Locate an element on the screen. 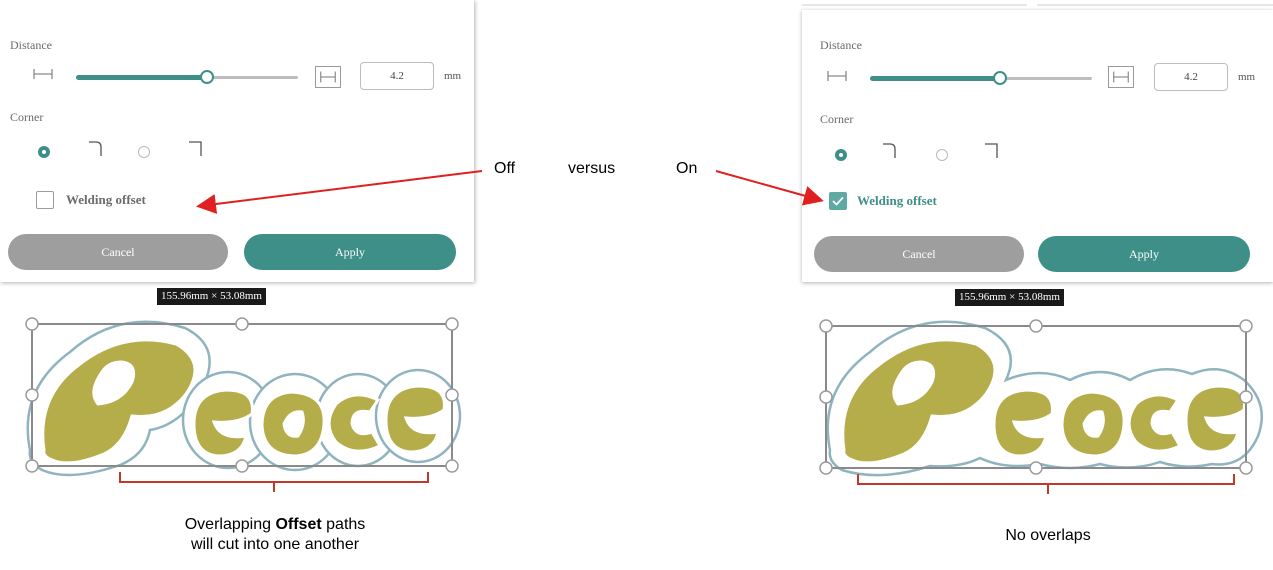 The height and width of the screenshot is (570, 1273). check-icon is located at coordinates (838, 201).